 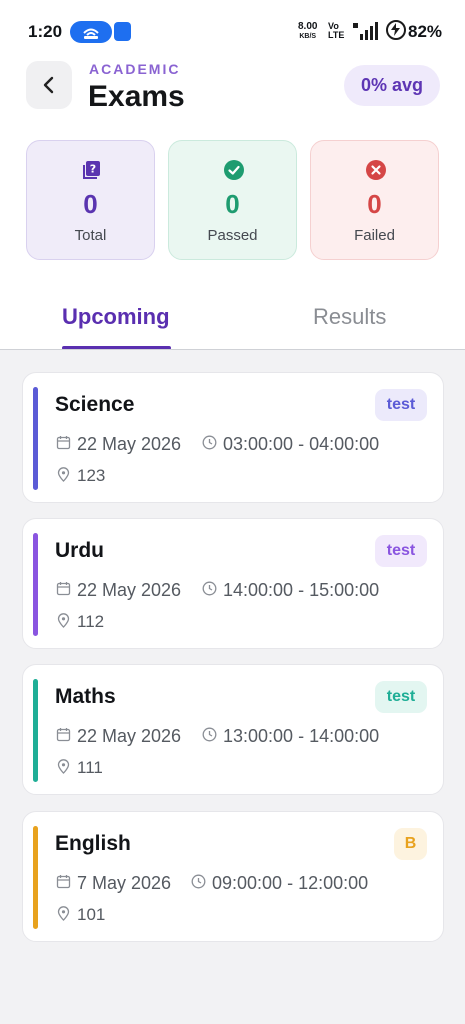 I want to click on exam-subject: Science, so click(x=95, y=404).